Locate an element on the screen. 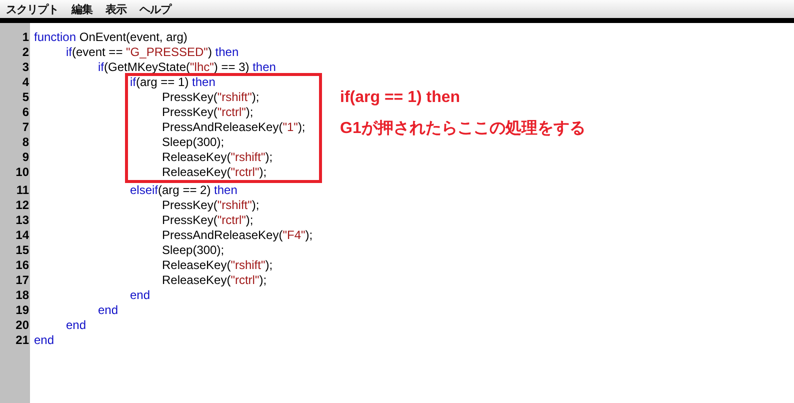 This screenshot has height=403, width=794. code-line: if(event == "G_PRESSED") then is located at coordinates (152, 52).